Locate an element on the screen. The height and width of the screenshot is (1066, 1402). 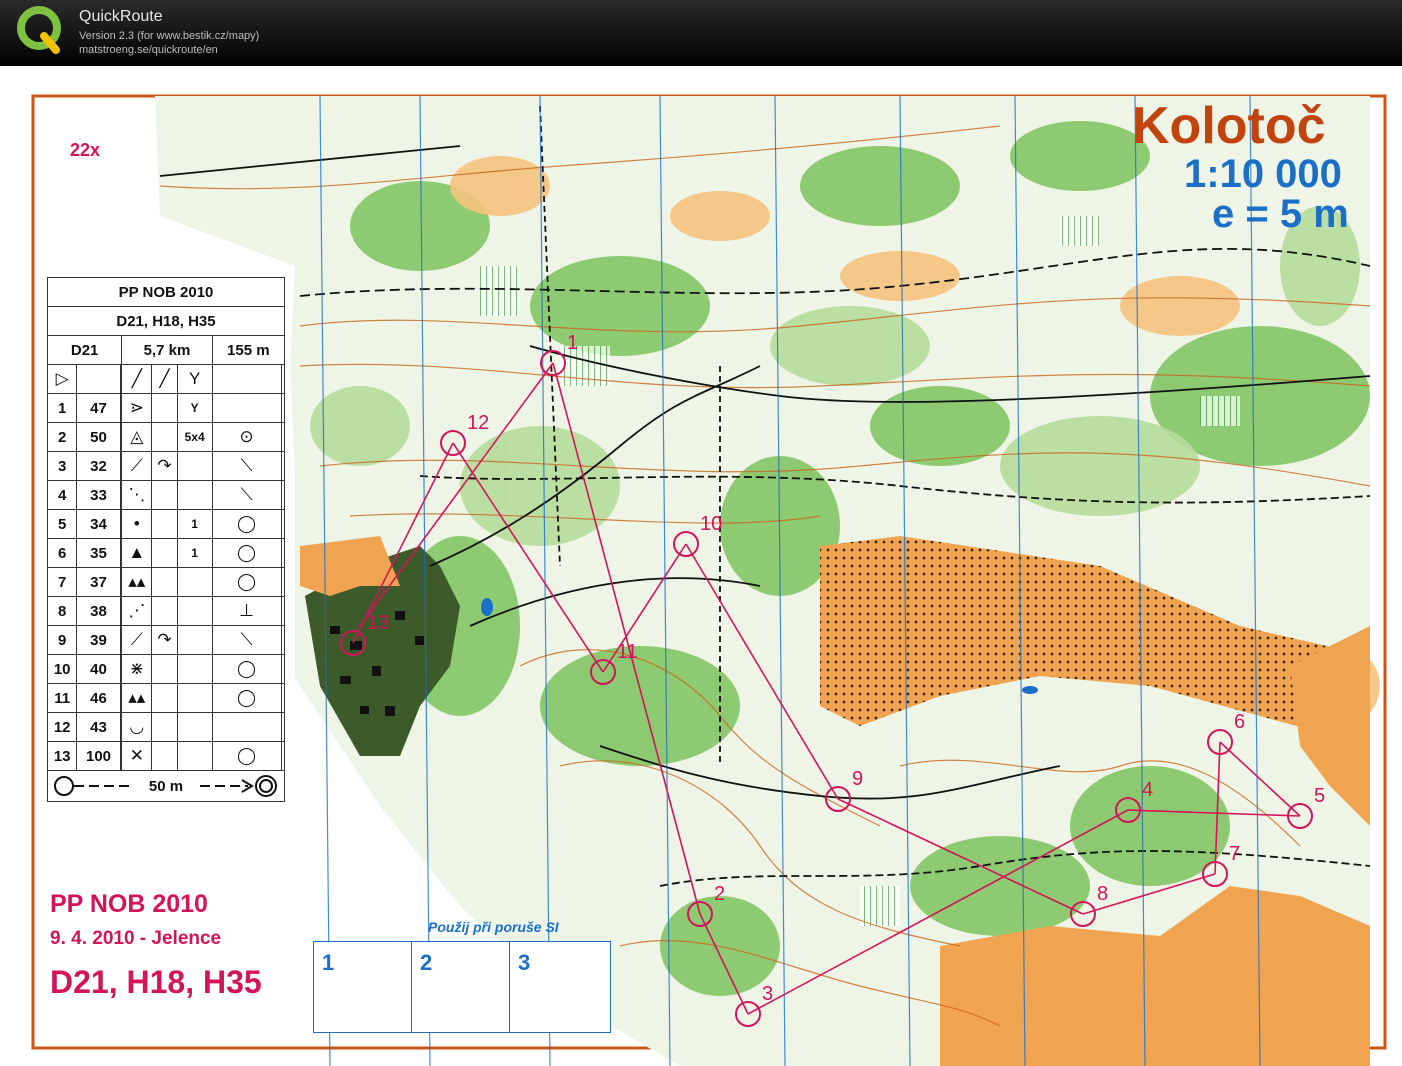
desc-cell-f: 5x4 is located at coordinates (194, 437).